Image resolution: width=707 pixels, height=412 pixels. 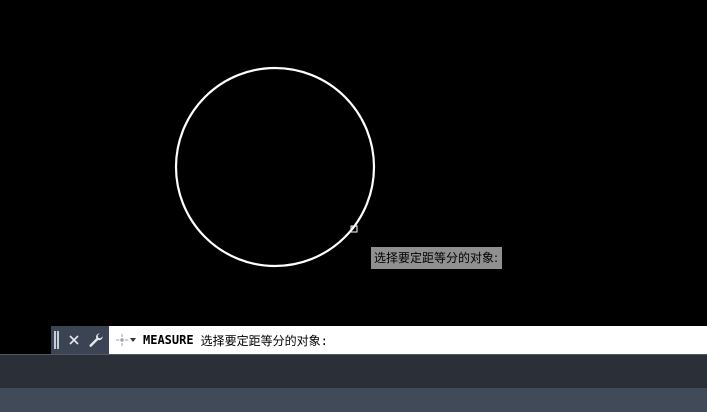 I want to click on command-prompt: 选择要定距等分的对象:, so click(x=264, y=340).